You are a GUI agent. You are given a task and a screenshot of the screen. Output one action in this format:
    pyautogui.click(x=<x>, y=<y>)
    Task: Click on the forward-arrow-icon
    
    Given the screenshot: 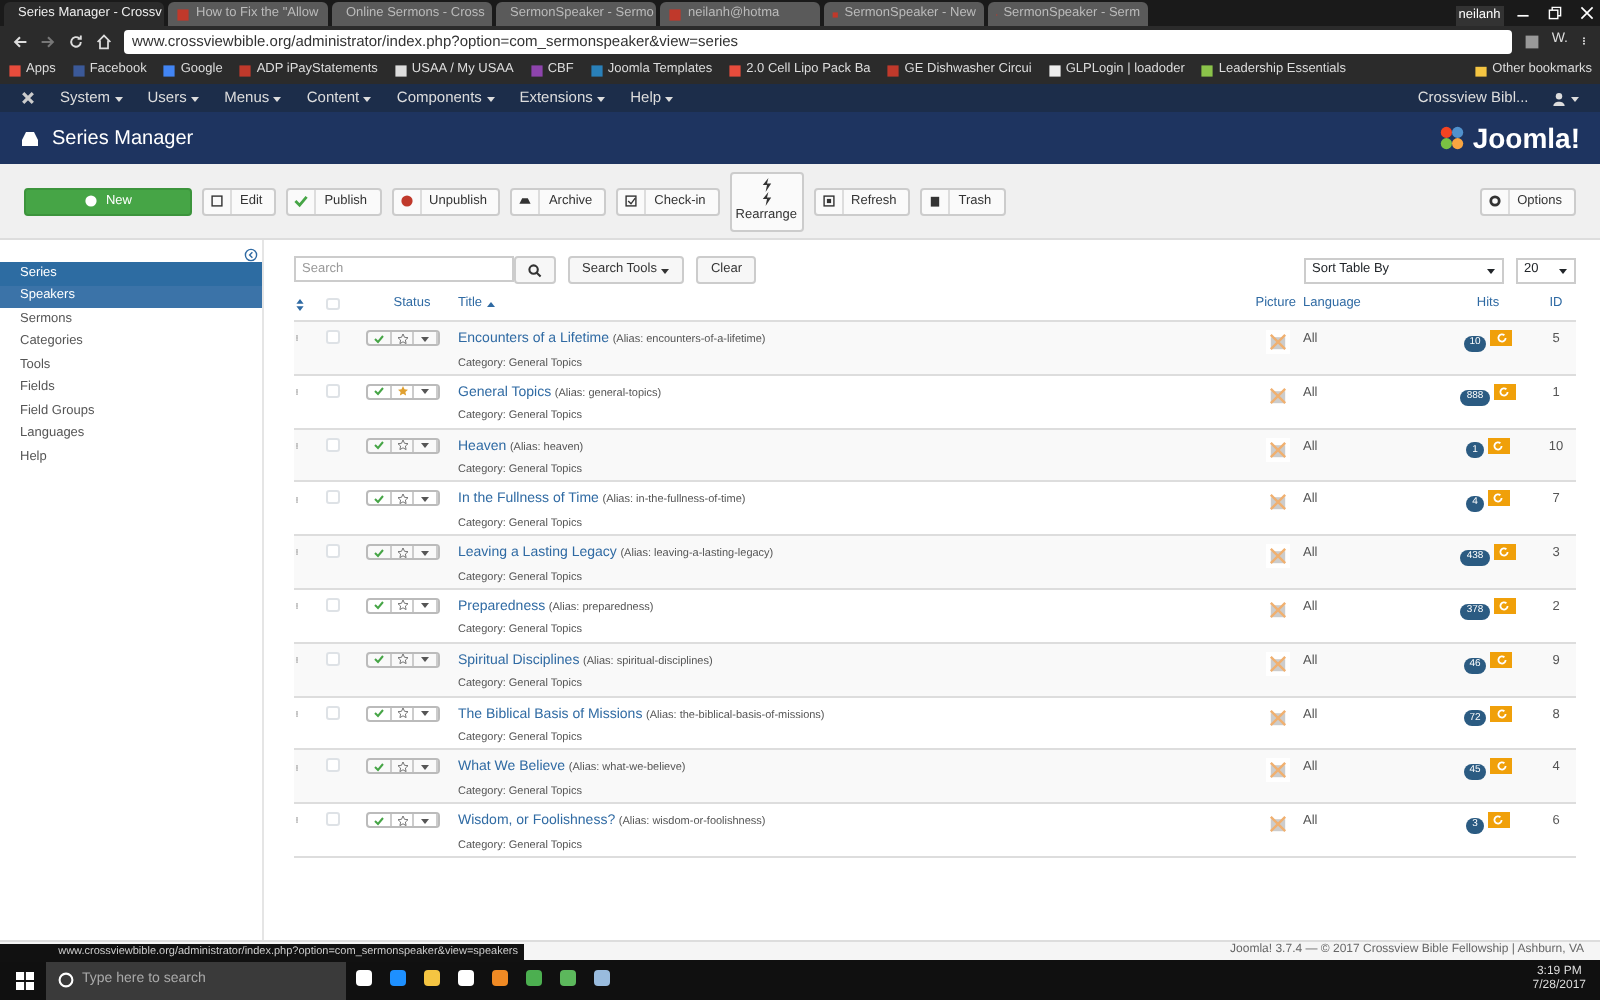 What is the action you would take?
    pyautogui.click(x=48, y=41)
    